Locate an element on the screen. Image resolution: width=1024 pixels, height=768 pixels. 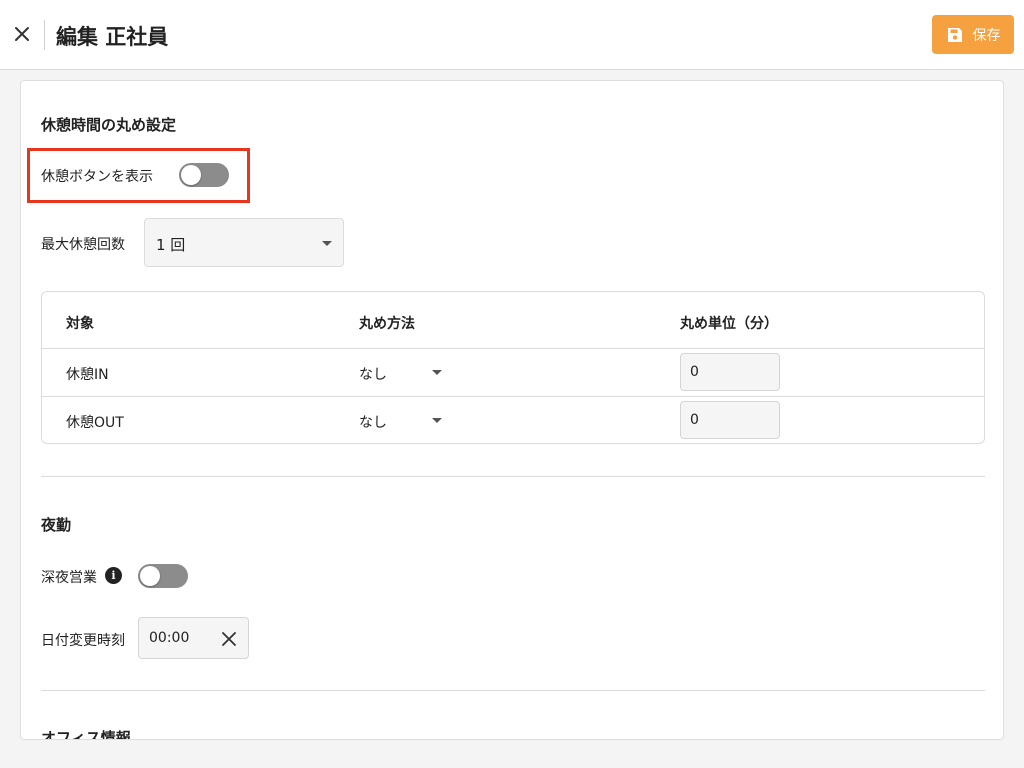
row-break-in-method-value: なし is located at coordinates (373, 375).